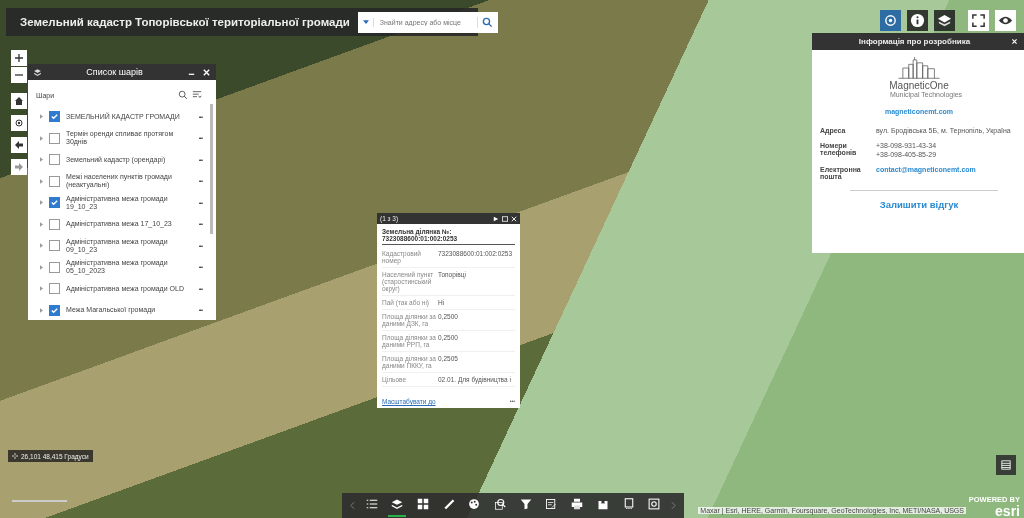  I want to click on next-icon, so click(496, 218).